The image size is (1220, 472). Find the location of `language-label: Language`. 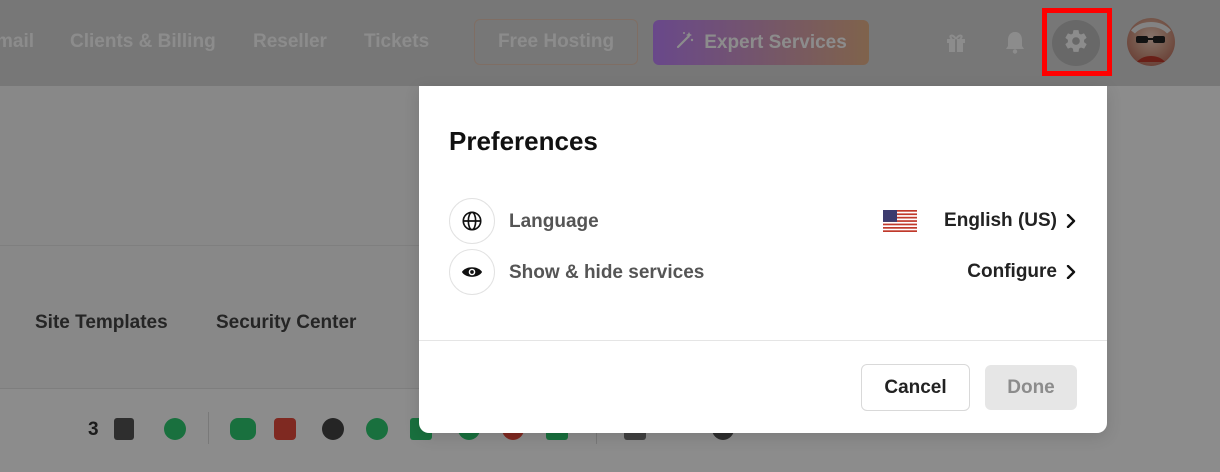

language-label: Language is located at coordinates (554, 221).